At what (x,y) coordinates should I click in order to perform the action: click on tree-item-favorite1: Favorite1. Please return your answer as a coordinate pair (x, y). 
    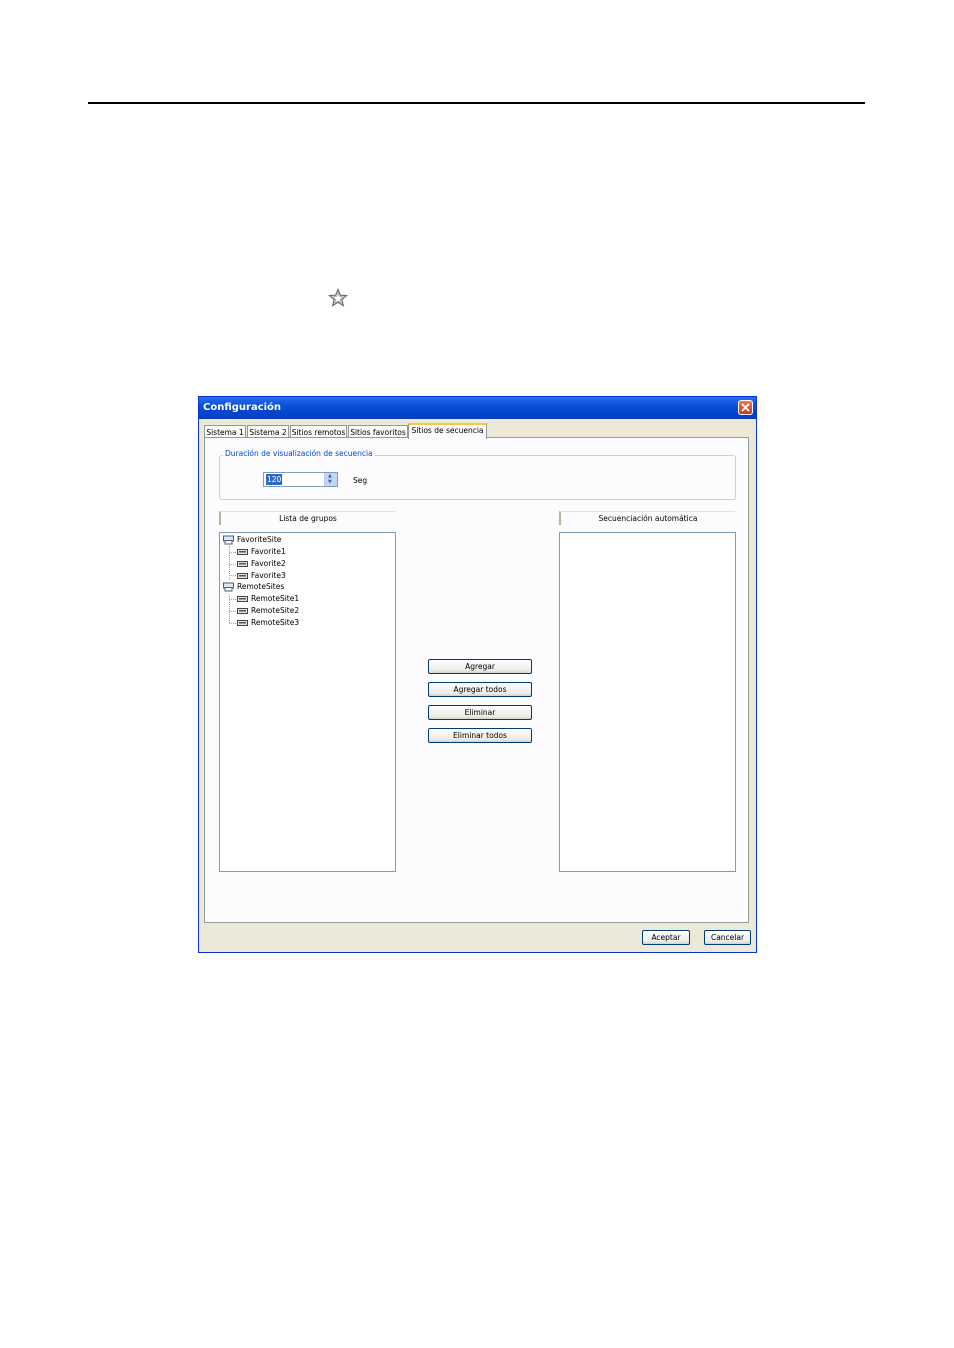
    Looking at the image, I should click on (261, 551).